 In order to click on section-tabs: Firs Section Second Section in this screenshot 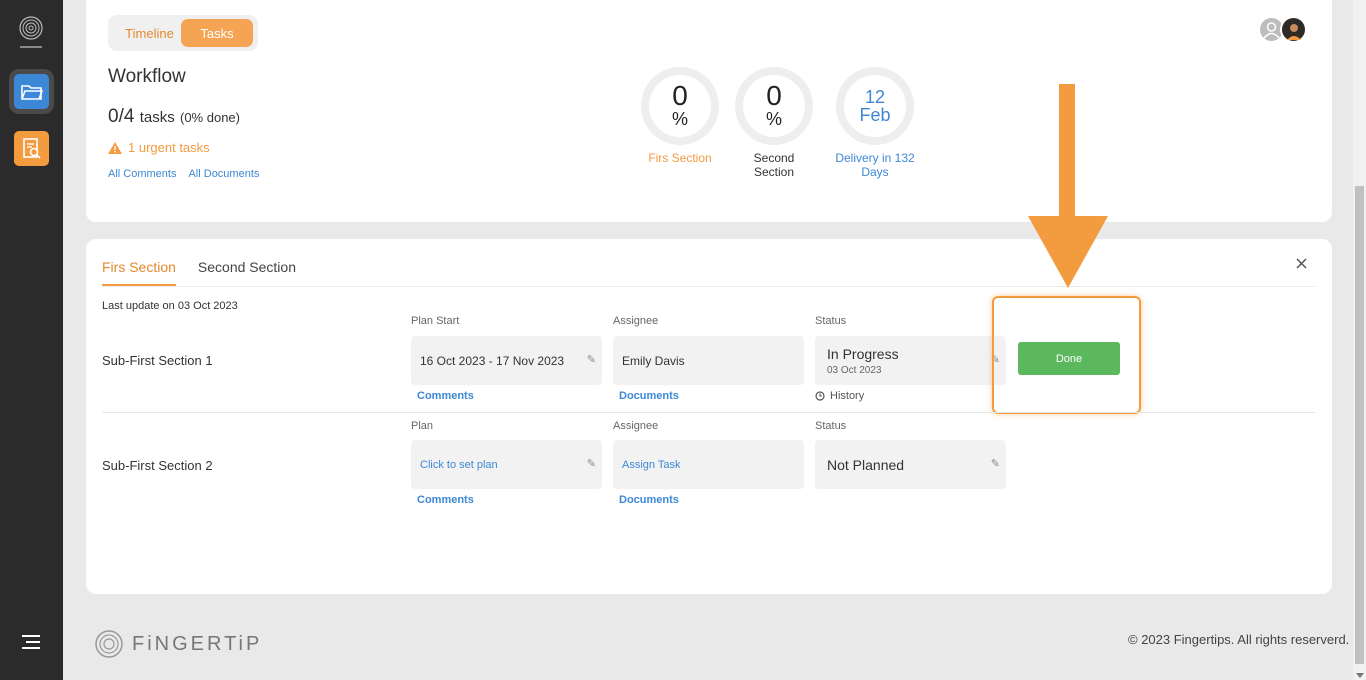, I will do `click(199, 272)`.